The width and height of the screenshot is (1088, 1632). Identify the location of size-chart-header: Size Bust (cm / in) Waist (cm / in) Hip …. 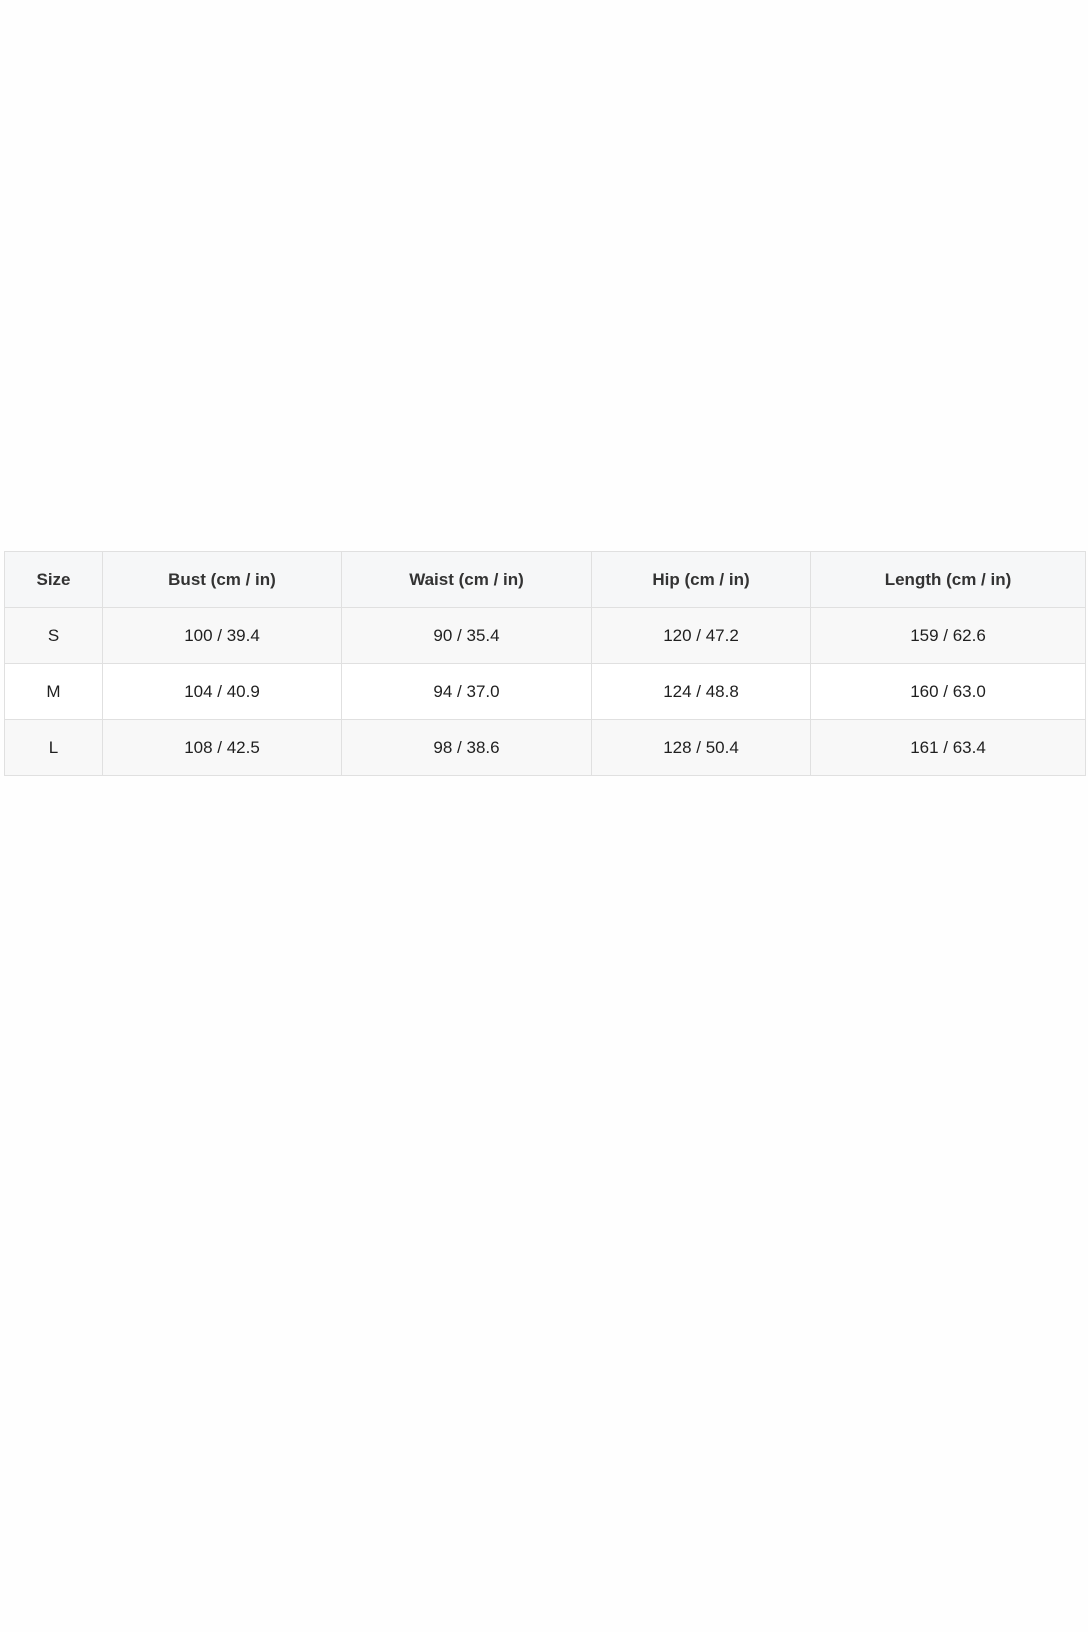
(545, 579).